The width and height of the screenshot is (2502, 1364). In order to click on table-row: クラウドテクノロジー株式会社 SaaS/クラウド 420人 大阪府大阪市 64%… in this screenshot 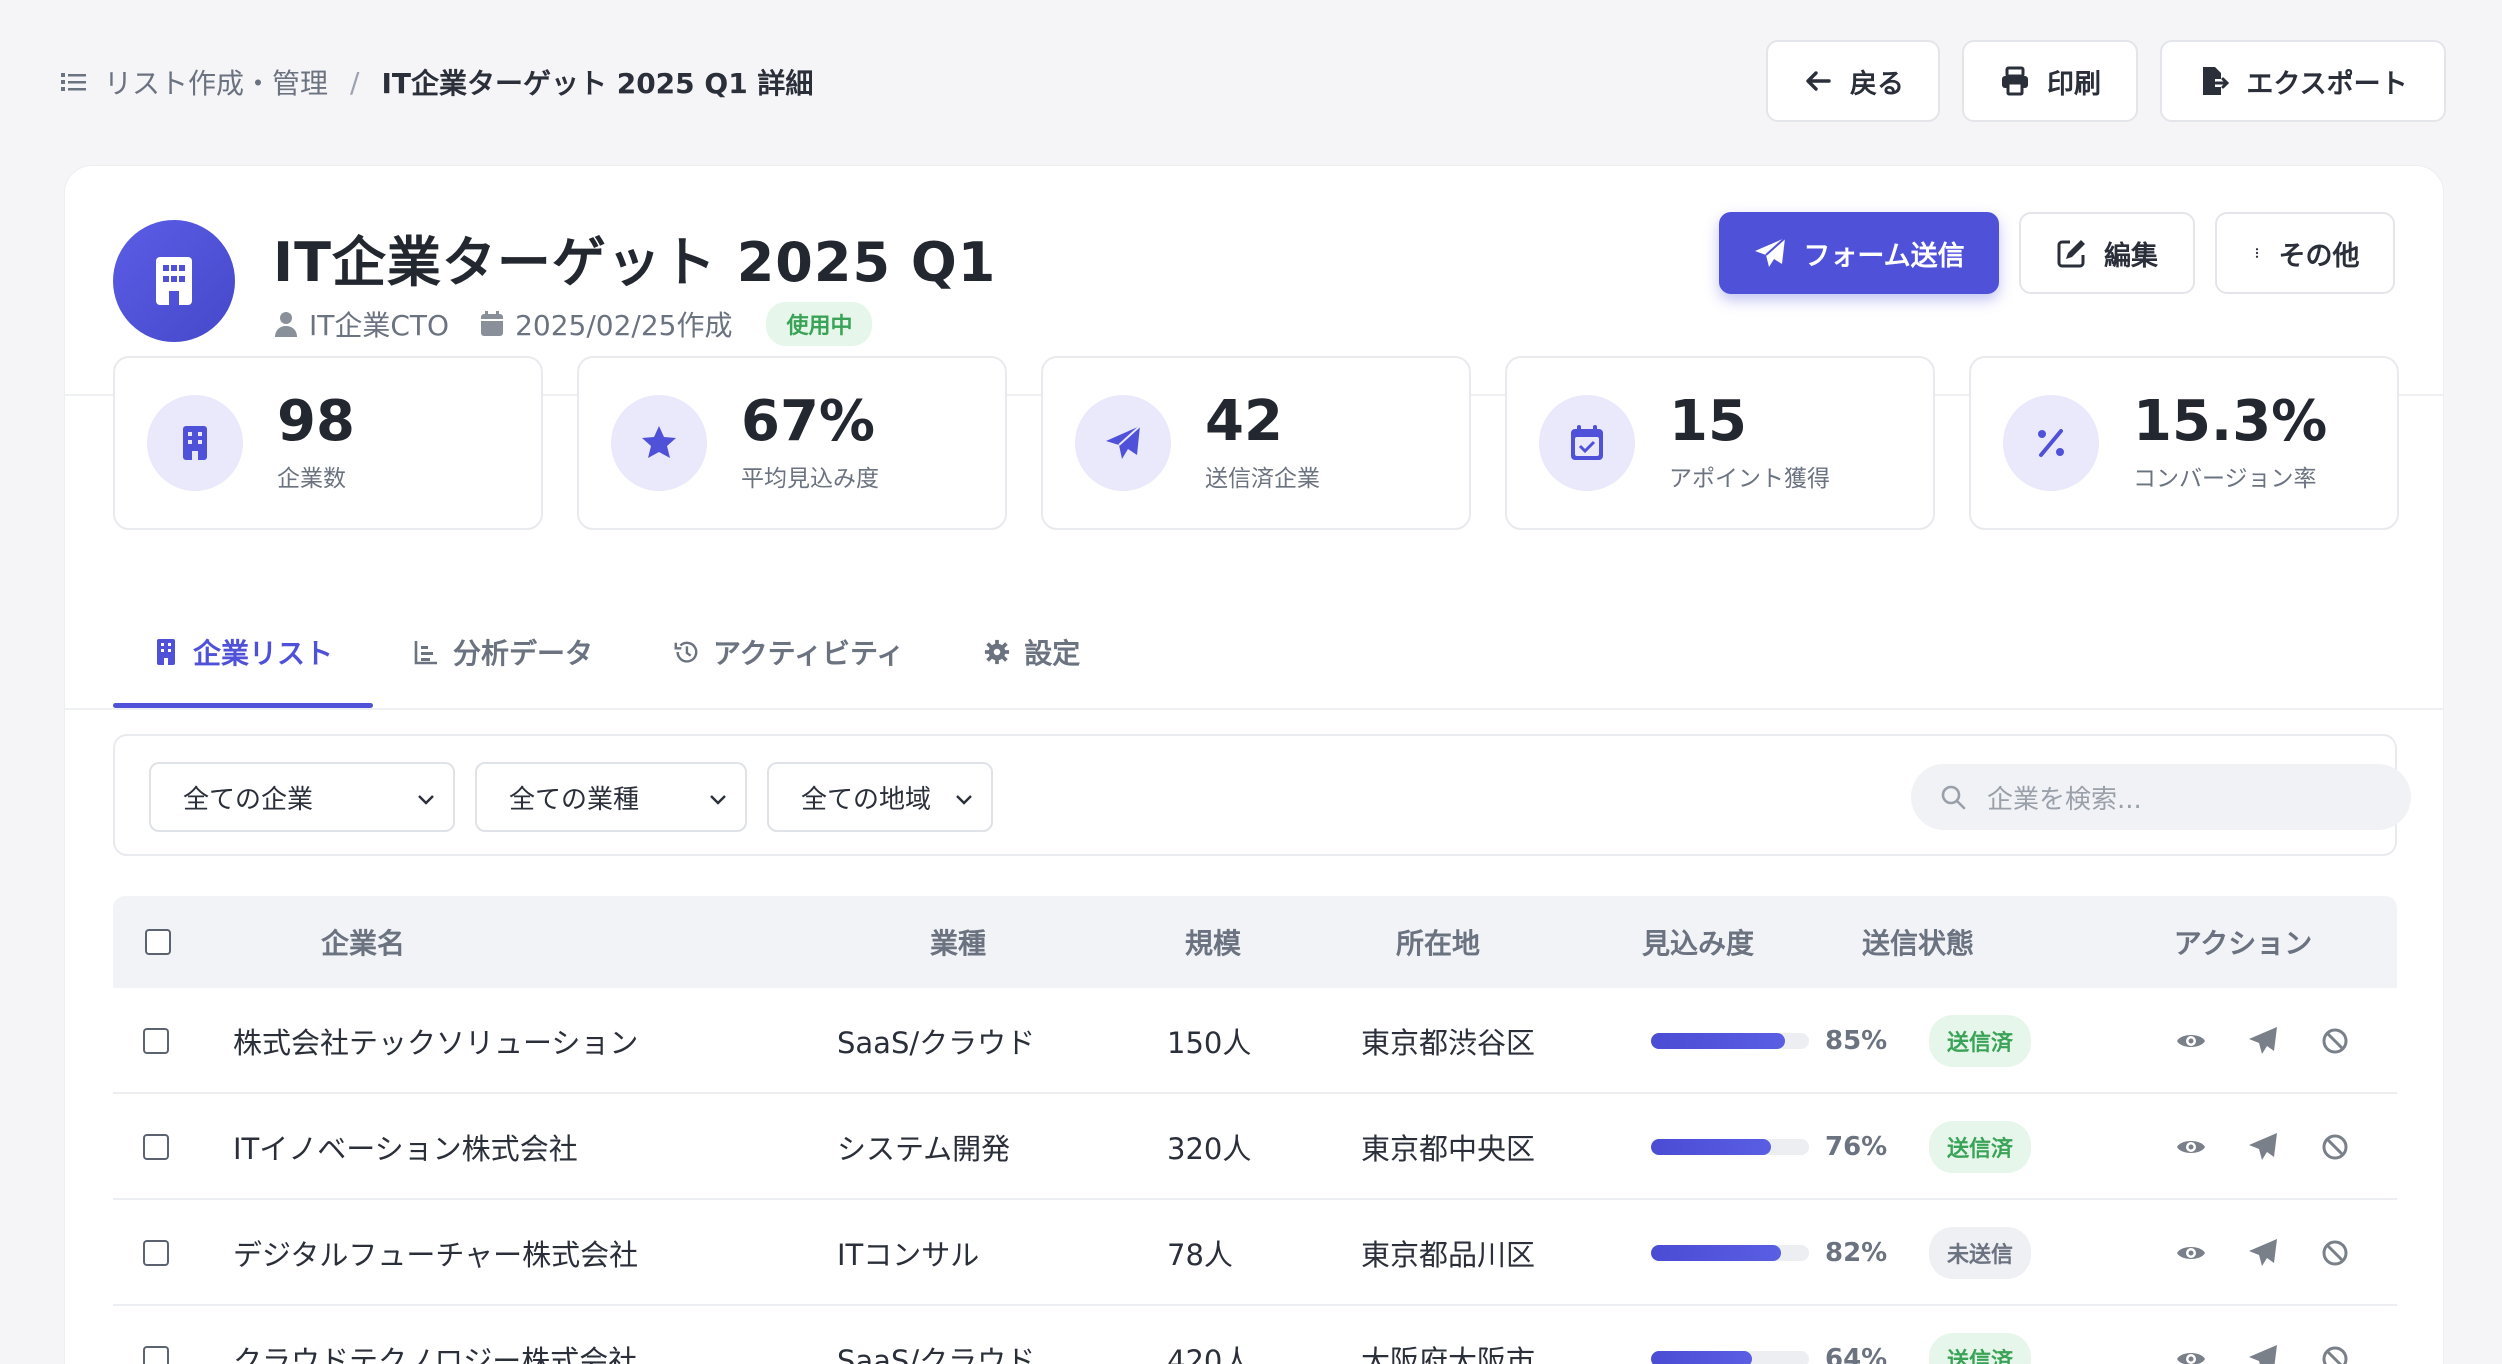, I will do `click(1255, 1335)`.